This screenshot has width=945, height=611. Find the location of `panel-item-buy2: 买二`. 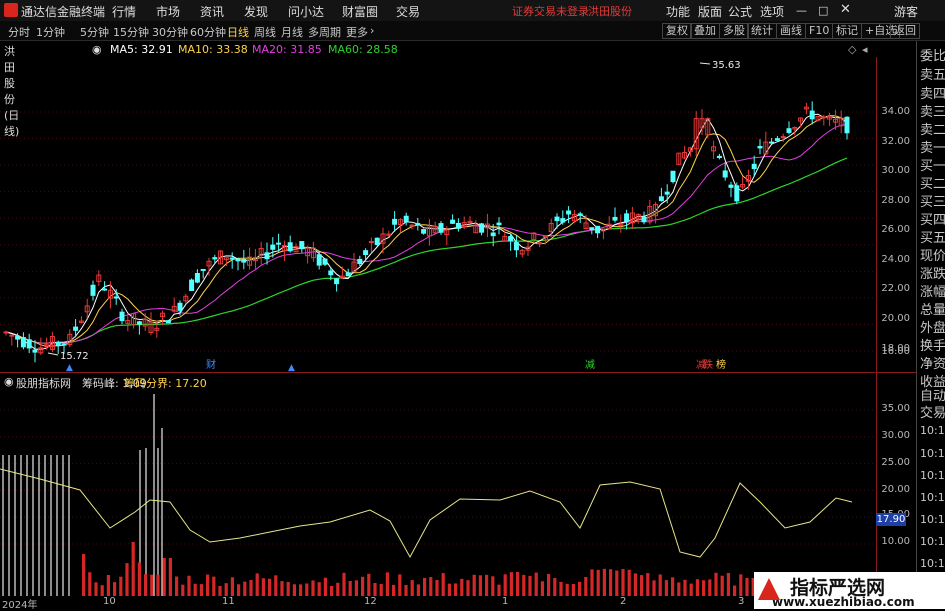

panel-item-buy2: 买二 is located at coordinates (932, 182).